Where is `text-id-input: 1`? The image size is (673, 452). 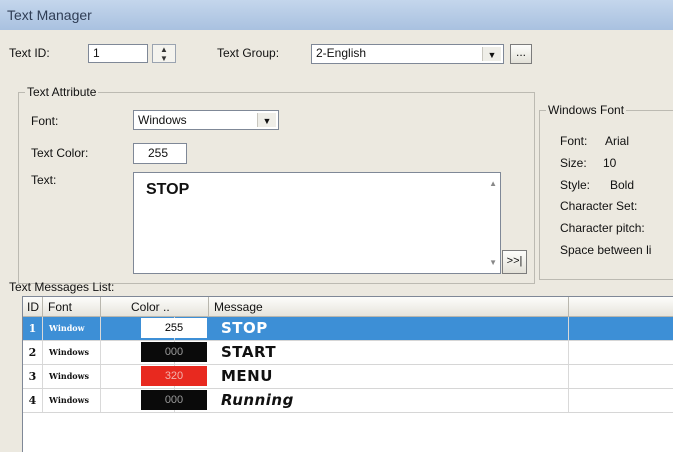 text-id-input: 1 is located at coordinates (118, 53).